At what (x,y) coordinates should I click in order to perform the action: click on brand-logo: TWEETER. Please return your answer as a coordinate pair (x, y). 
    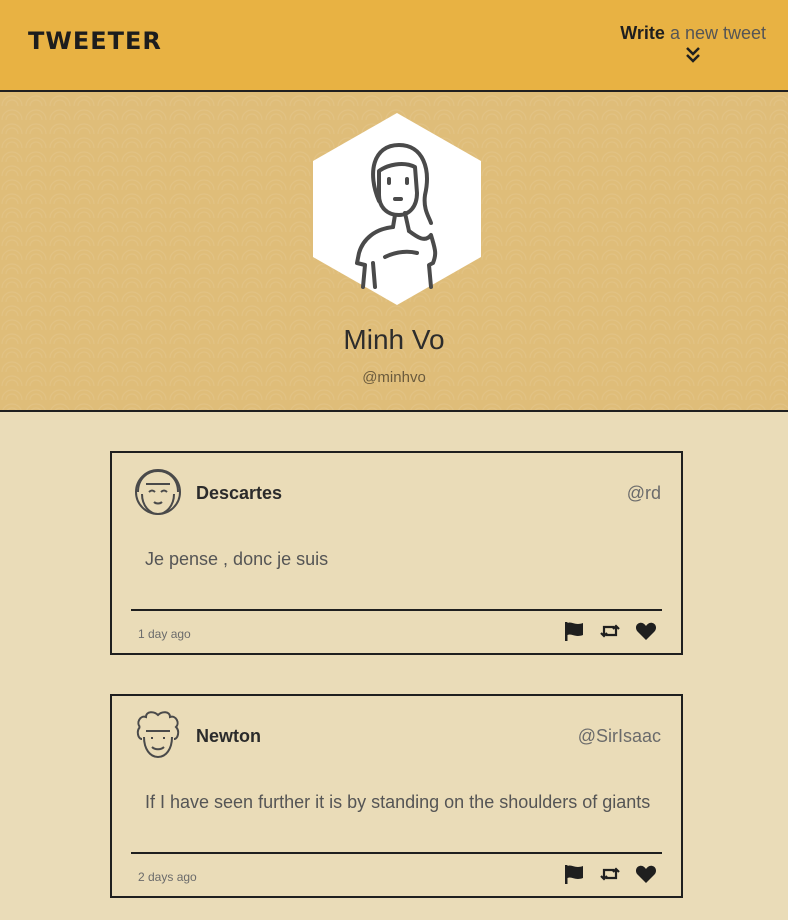
    Looking at the image, I should click on (95, 41).